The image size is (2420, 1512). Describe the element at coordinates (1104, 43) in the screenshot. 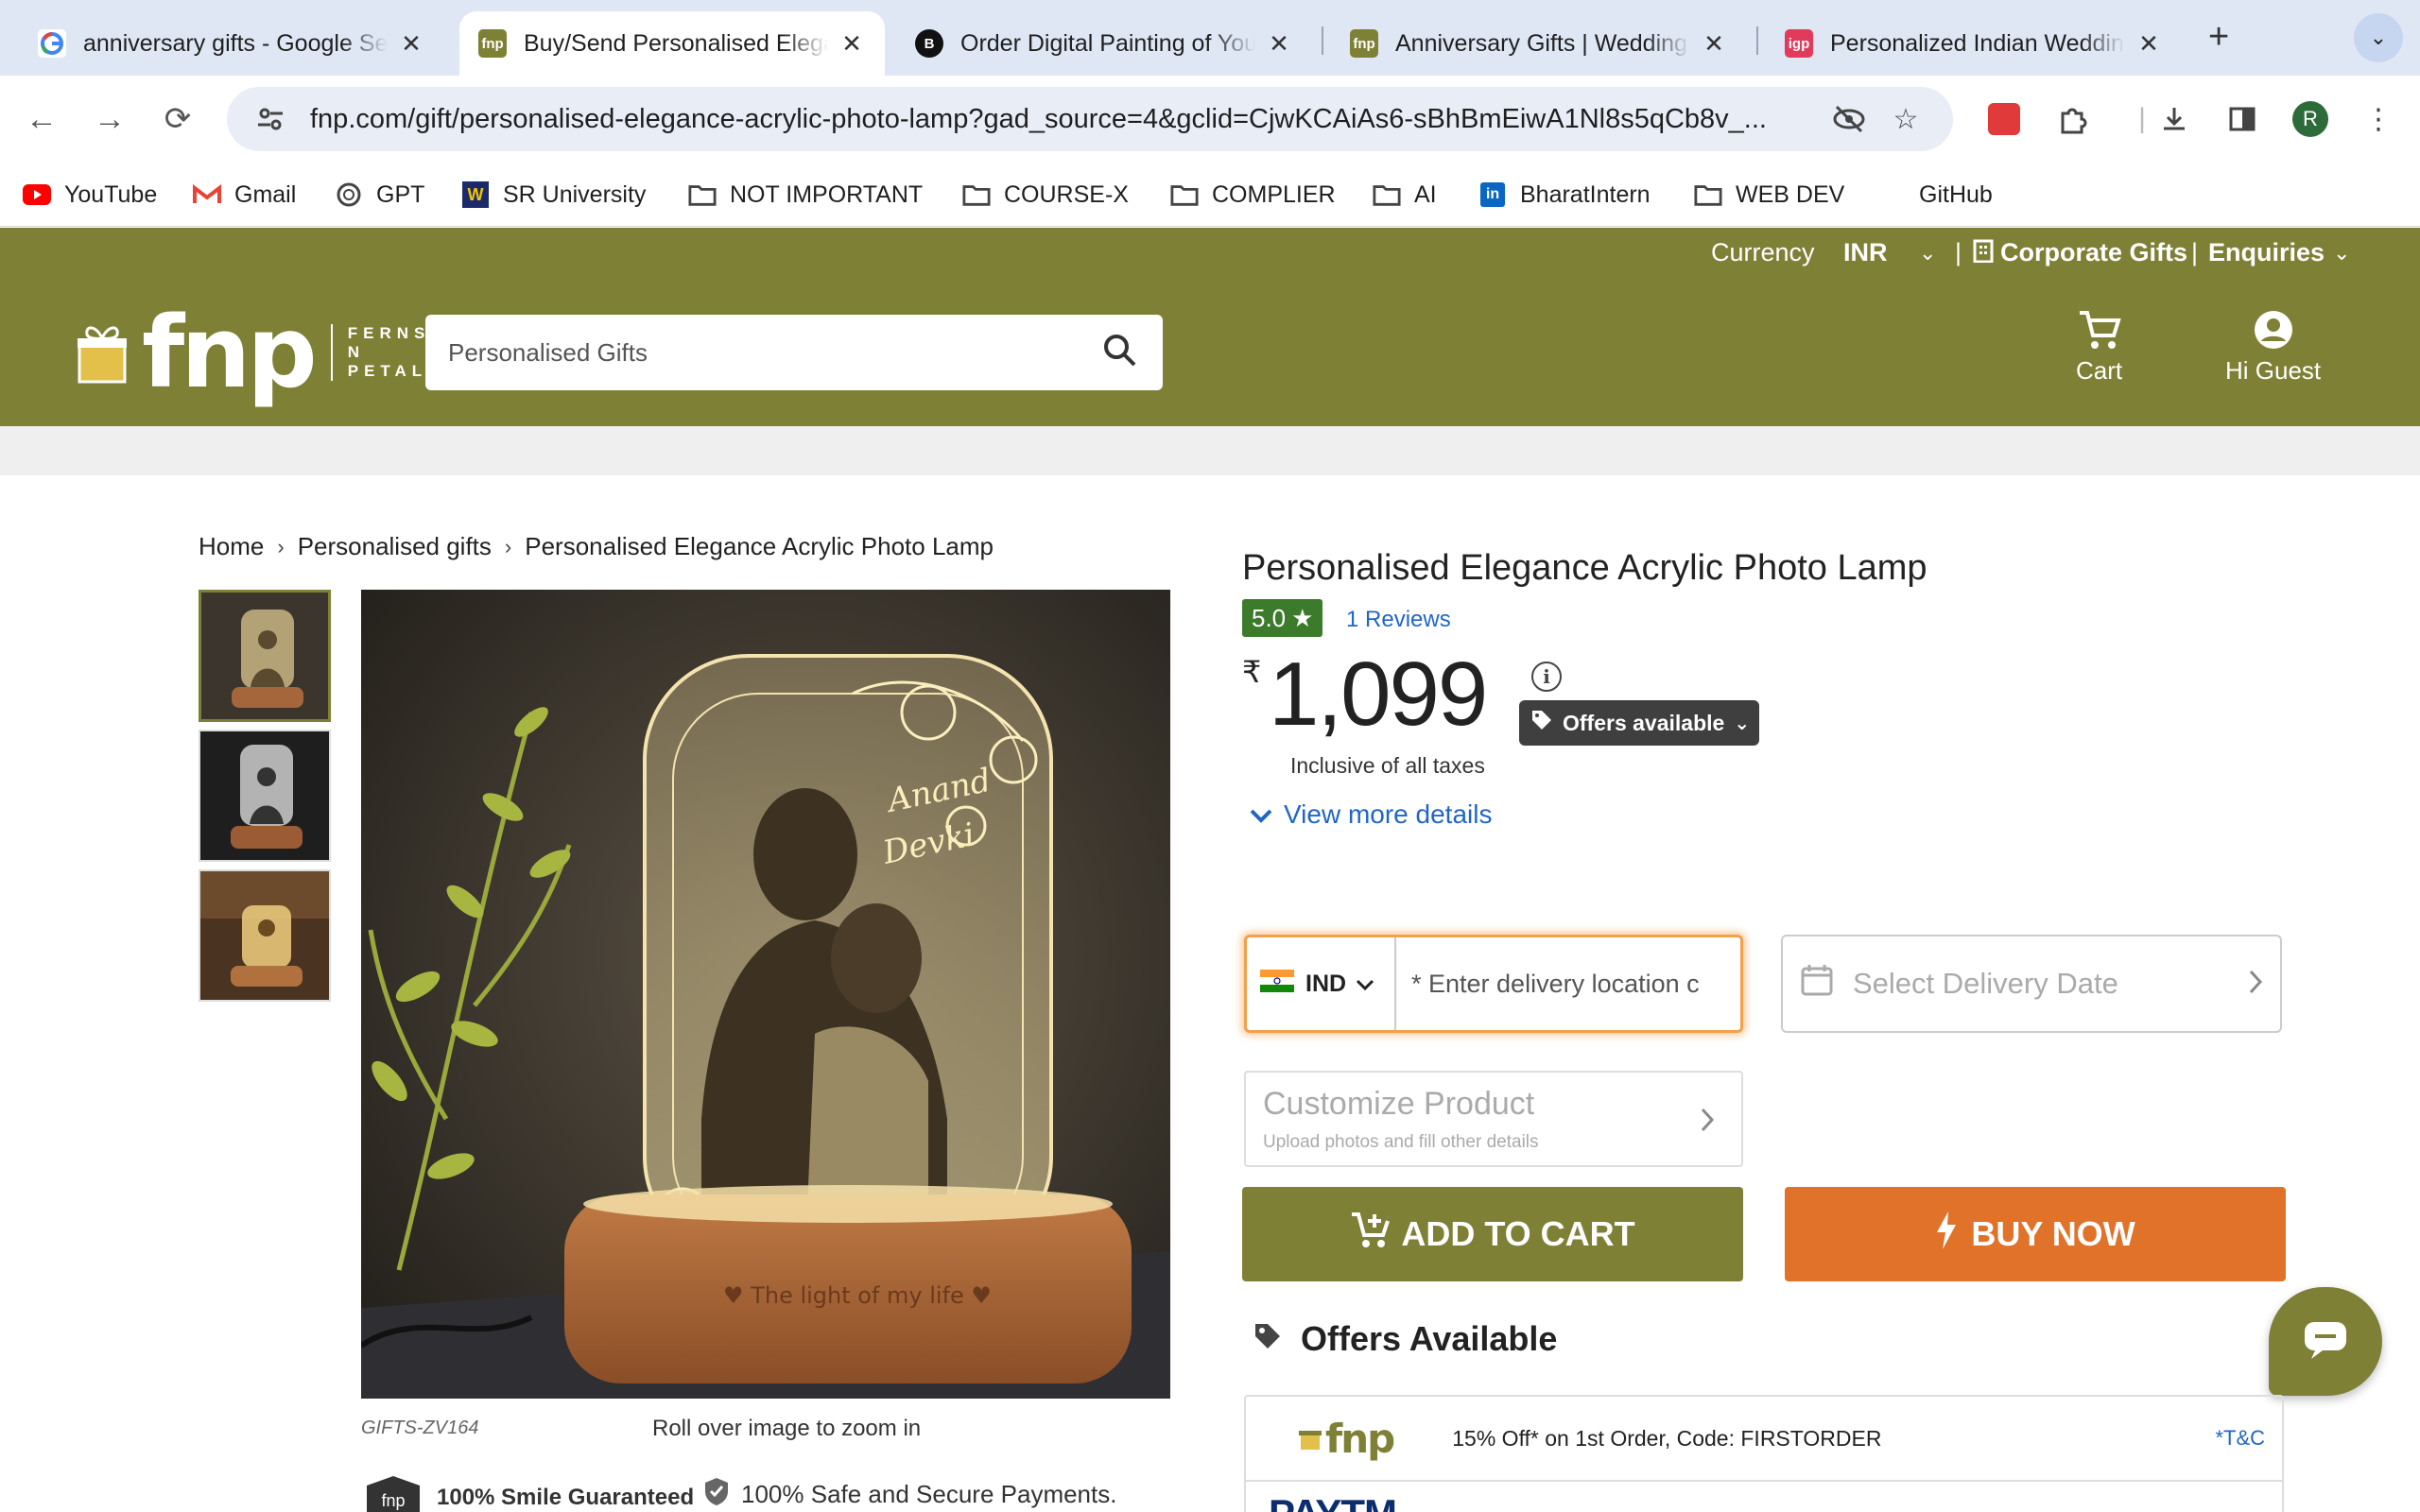

I see `tab-digital-painting: B Order Digital Painting of Your Photo ✕` at that location.